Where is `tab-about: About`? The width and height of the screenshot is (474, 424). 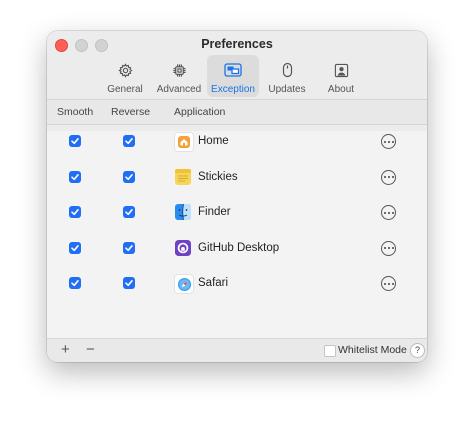 tab-about: About is located at coordinates (341, 76).